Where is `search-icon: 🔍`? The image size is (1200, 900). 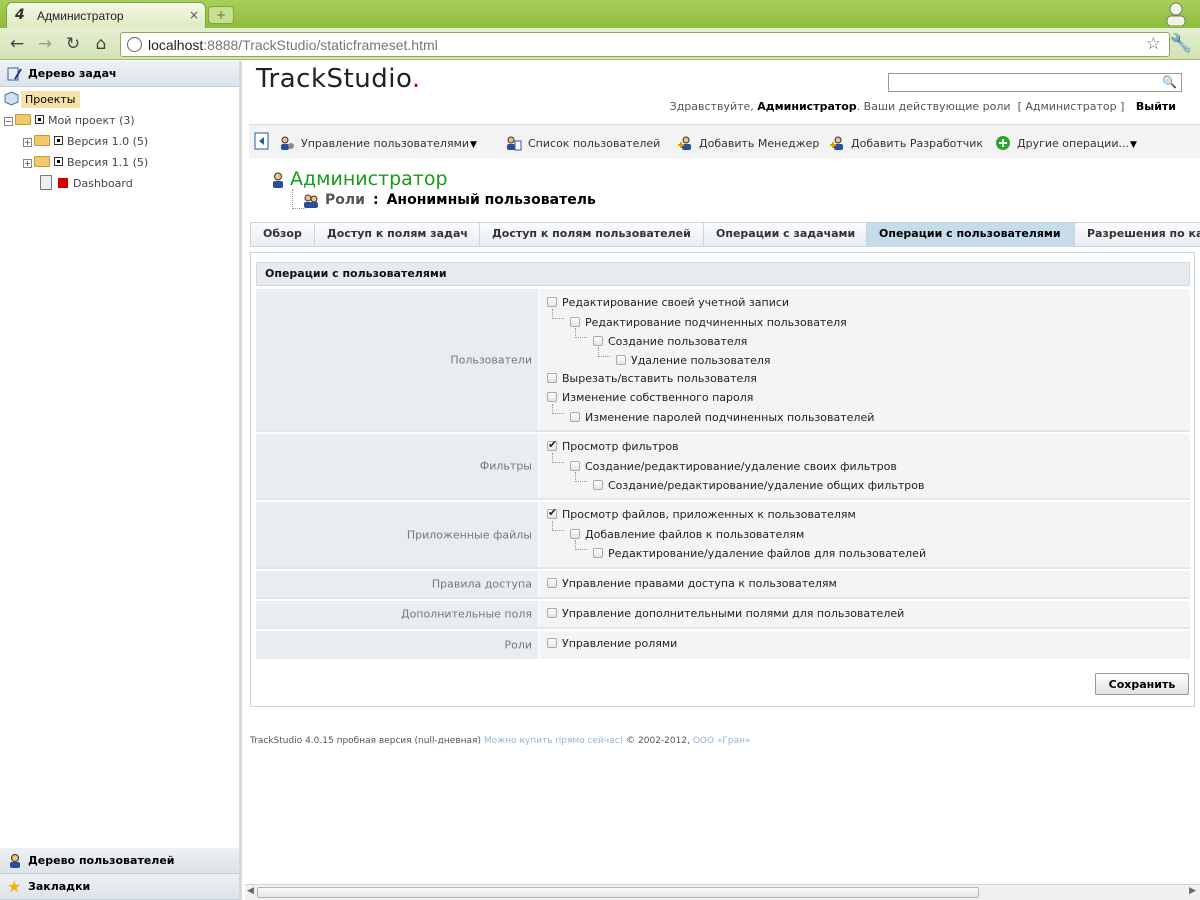 search-icon: 🔍 is located at coordinates (1169, 82).